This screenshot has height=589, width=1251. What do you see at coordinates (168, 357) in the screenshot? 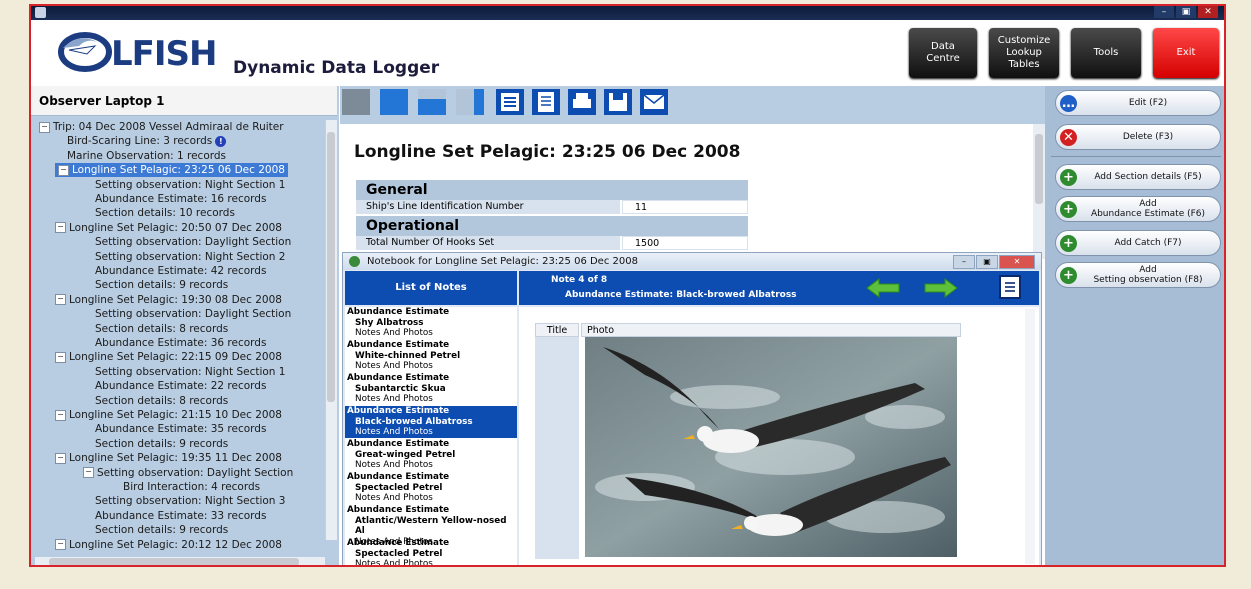
I see `tree-node: − Longline Set Pelagic: 22:15 09 Dec 2008` at bounding box center [168, 357].